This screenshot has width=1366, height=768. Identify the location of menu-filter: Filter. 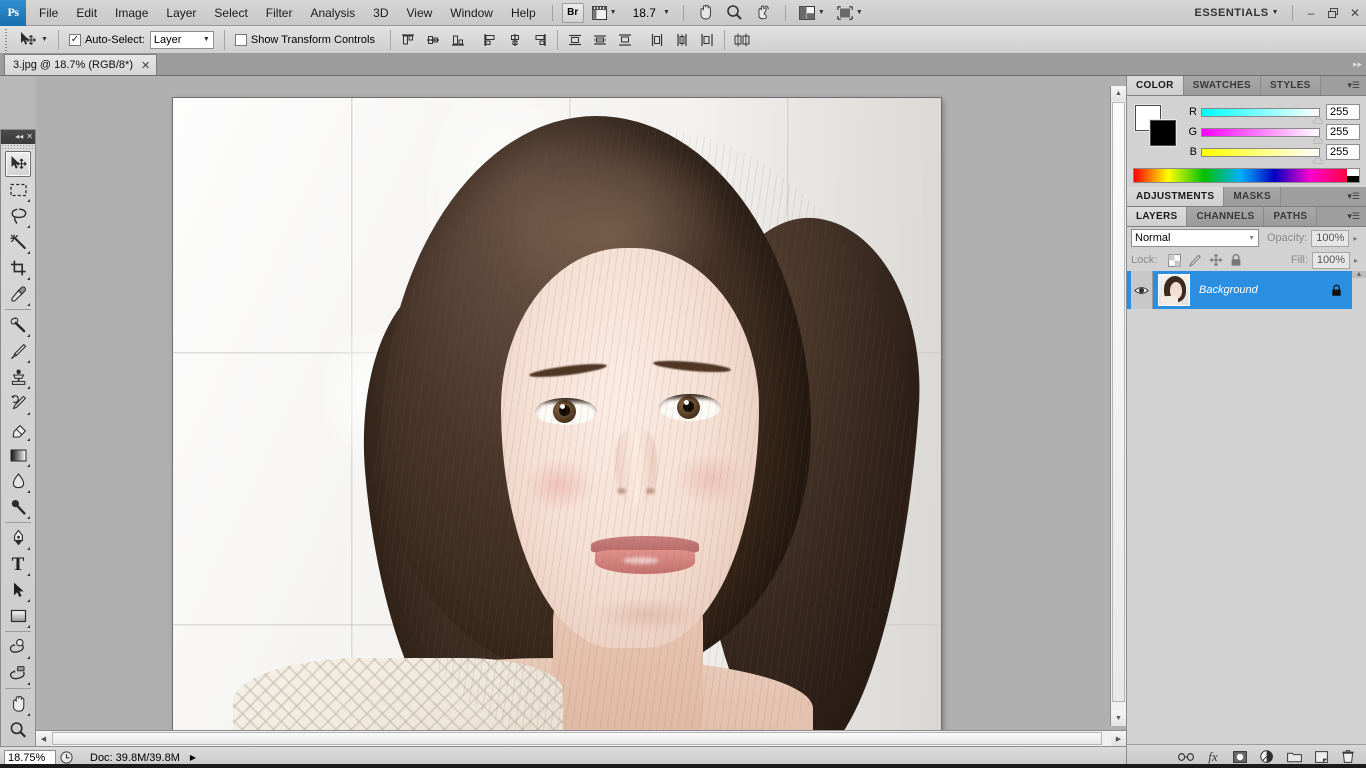
(279, 13).